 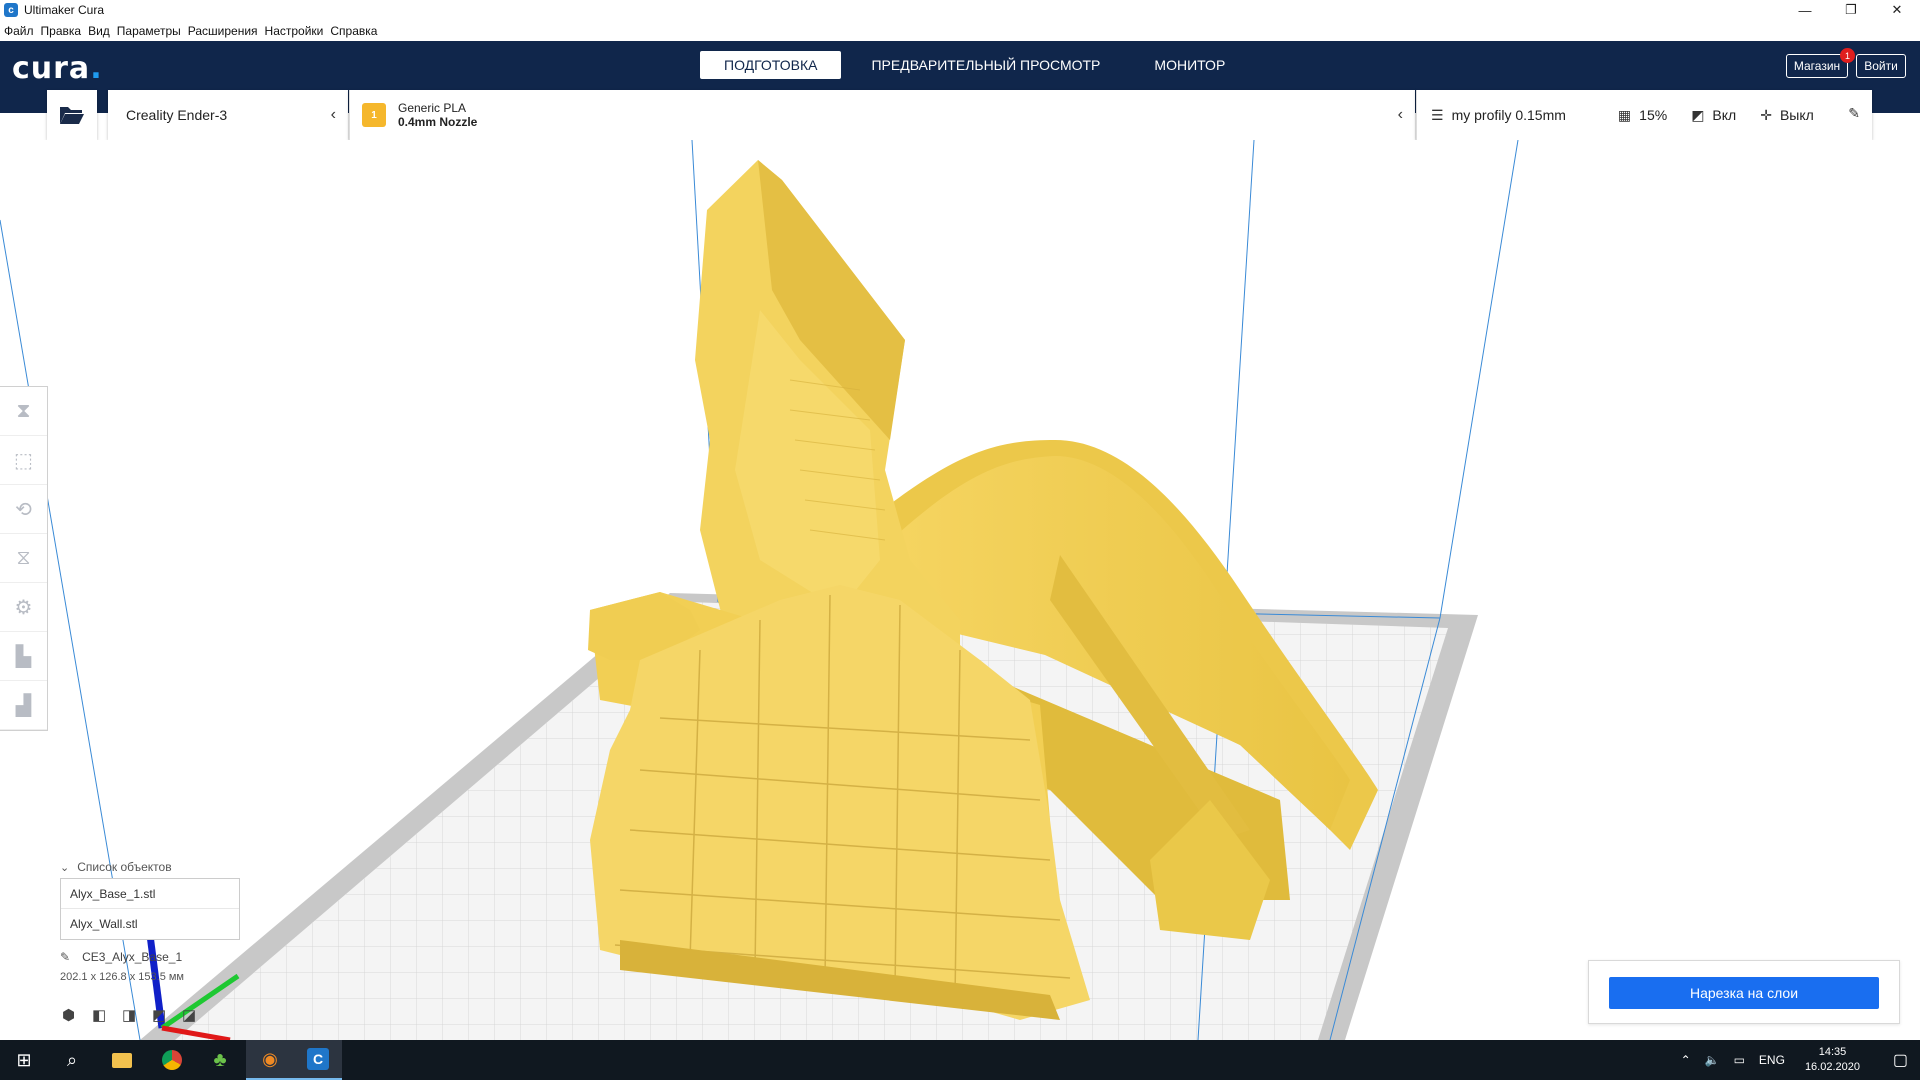 I want to click on tab-monitor: МОНИТОР, so click(x=1189, y=65).